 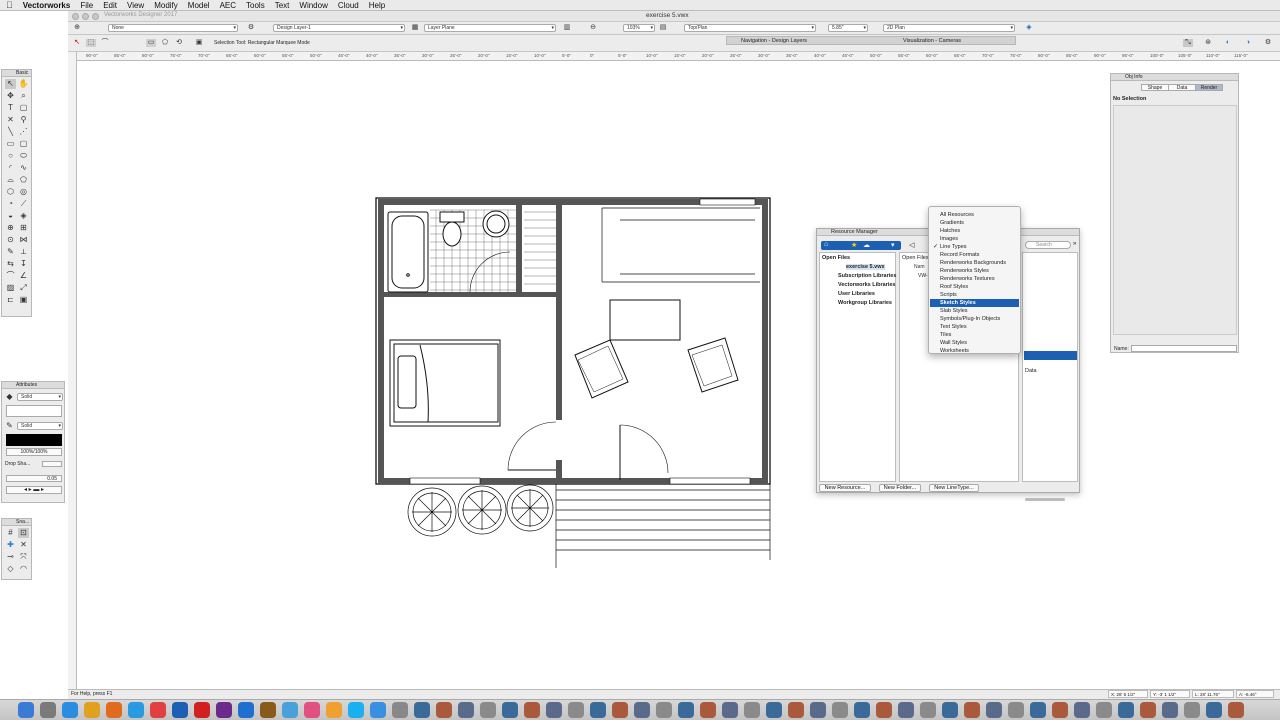 I want to click on itunes-icon, so click(x=312, y=710).